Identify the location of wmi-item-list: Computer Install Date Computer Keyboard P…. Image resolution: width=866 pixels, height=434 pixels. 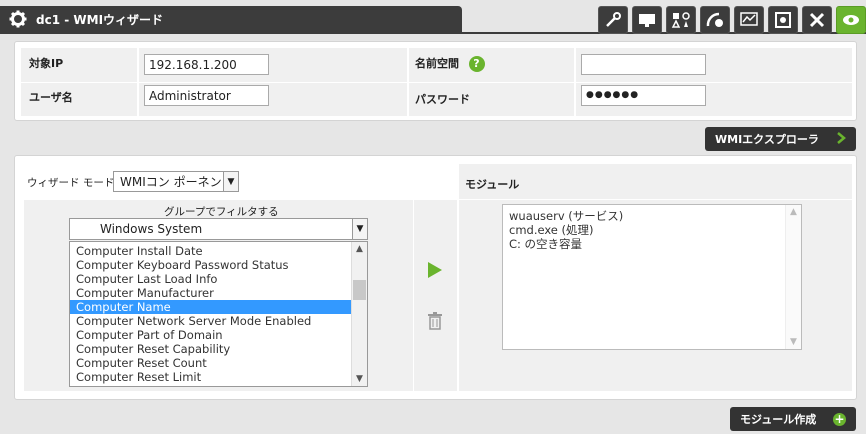
(218, 314).